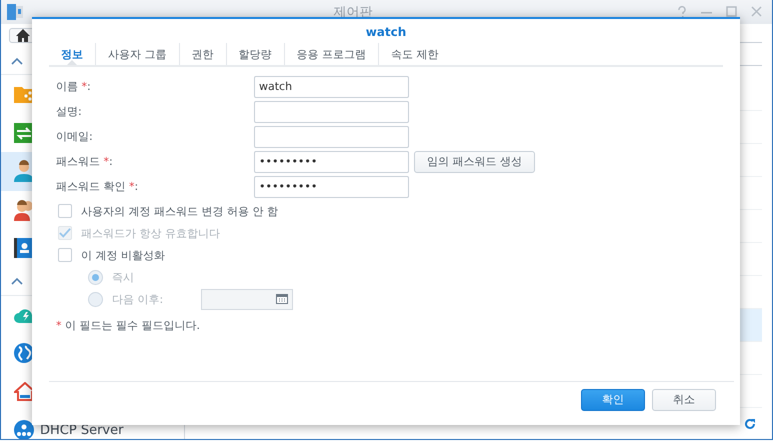 The image size is (773, 441). Describe the element at coordinates (123, 255) in the screenshot. I see `checkbox-label: 이 계정 비활성화` at that location.